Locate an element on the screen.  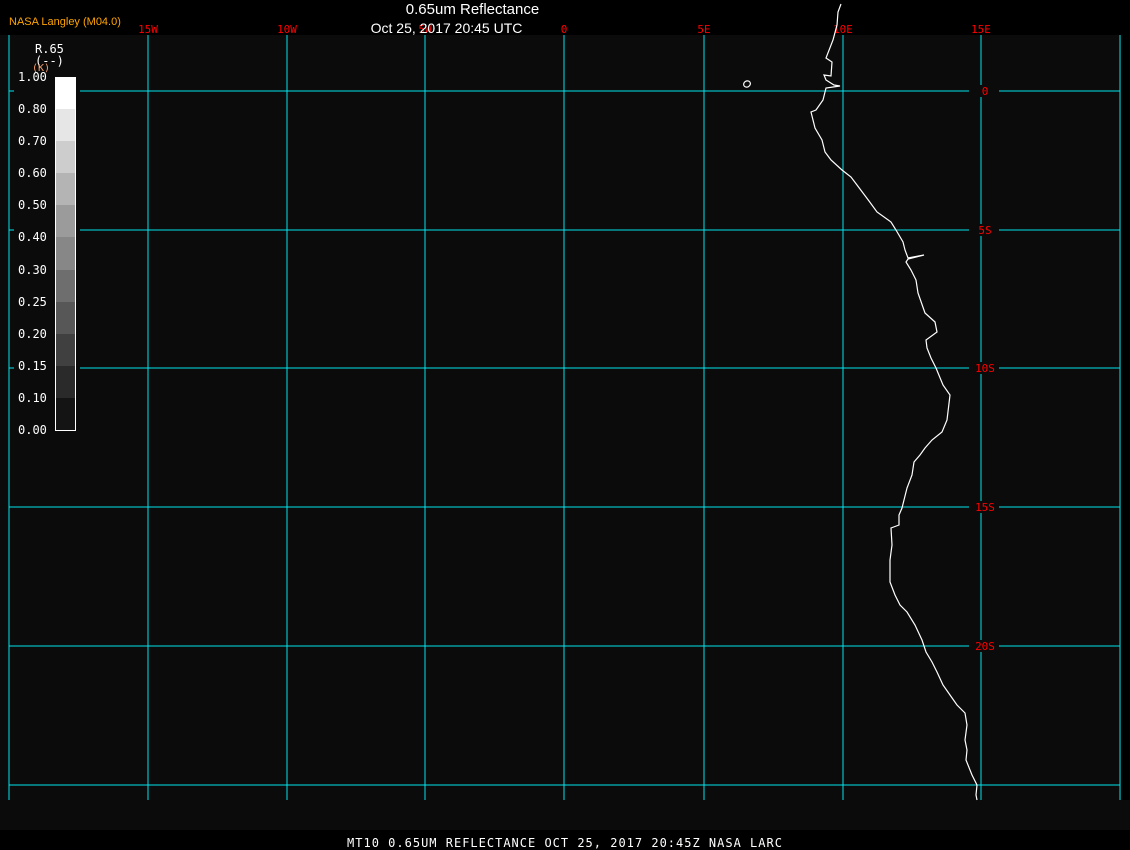
legend-tick-label: 0.25 is located at coordinates (32, 301).